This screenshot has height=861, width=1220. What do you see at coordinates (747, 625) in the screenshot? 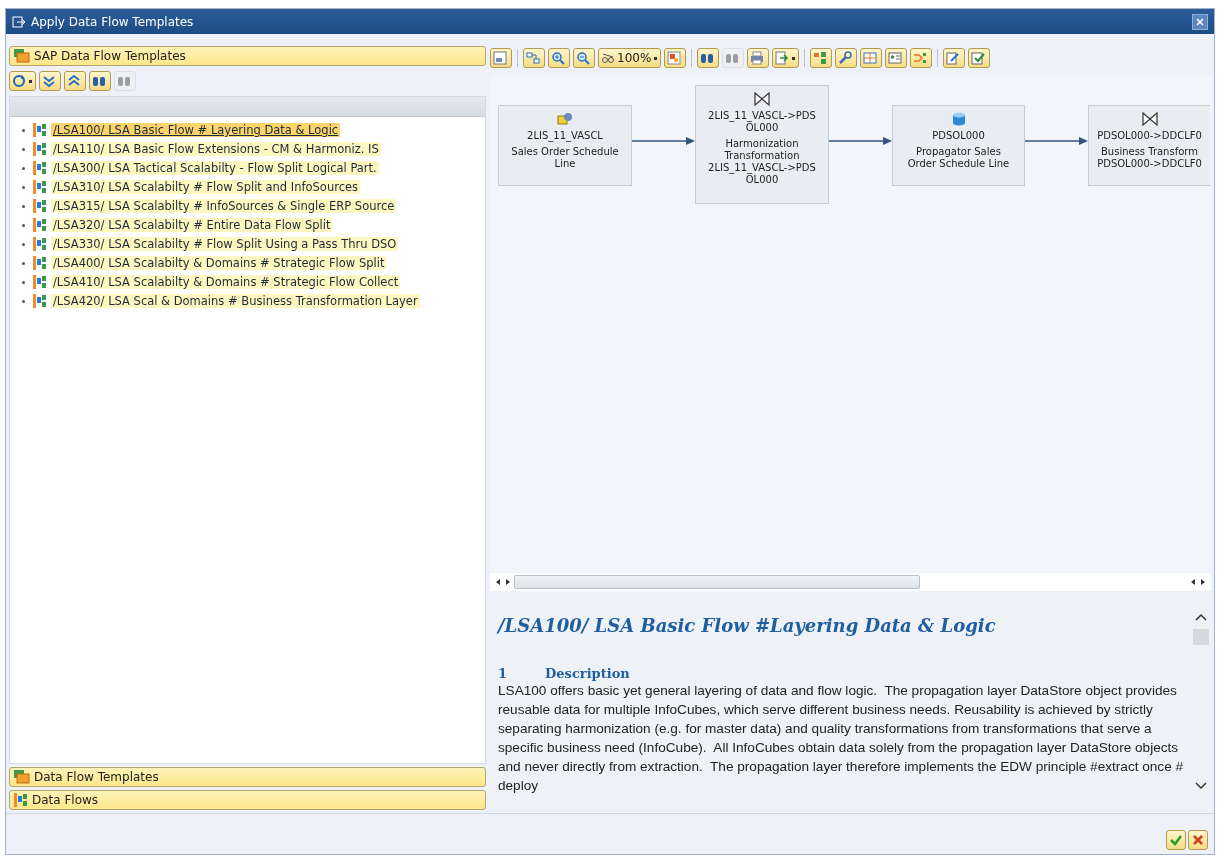
I see `document-title: /LSA100/ LSA Basic Flow #Layering Data & Logic` at bounding box center [747, 625].